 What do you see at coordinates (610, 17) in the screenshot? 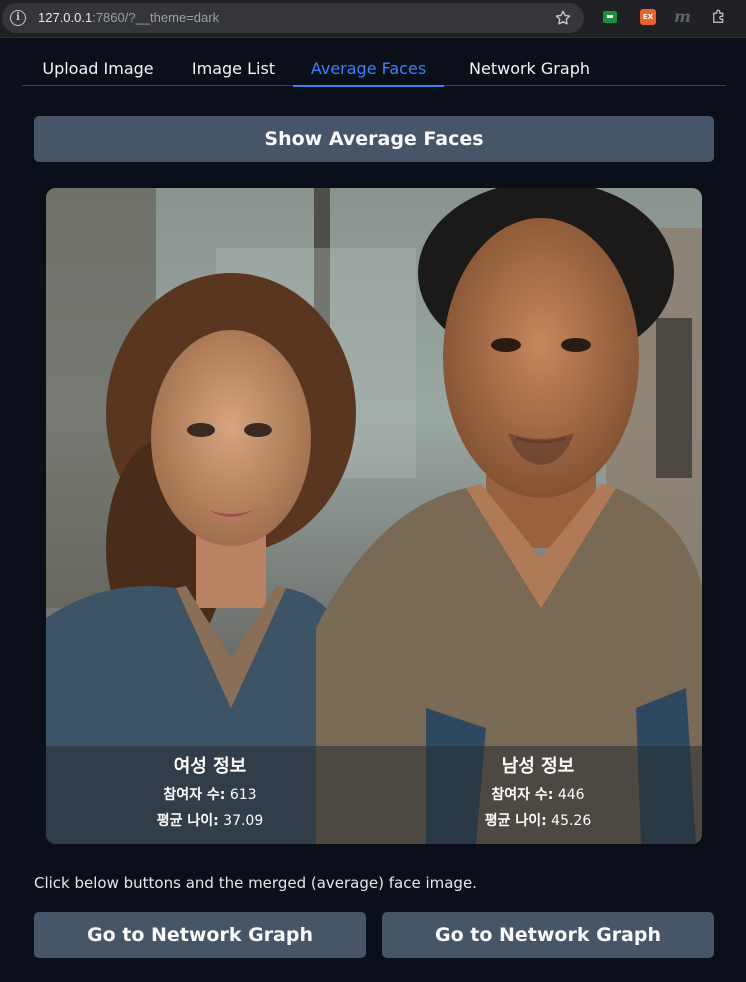
I see `extension-green-icon` at bounding box center [610, 17].